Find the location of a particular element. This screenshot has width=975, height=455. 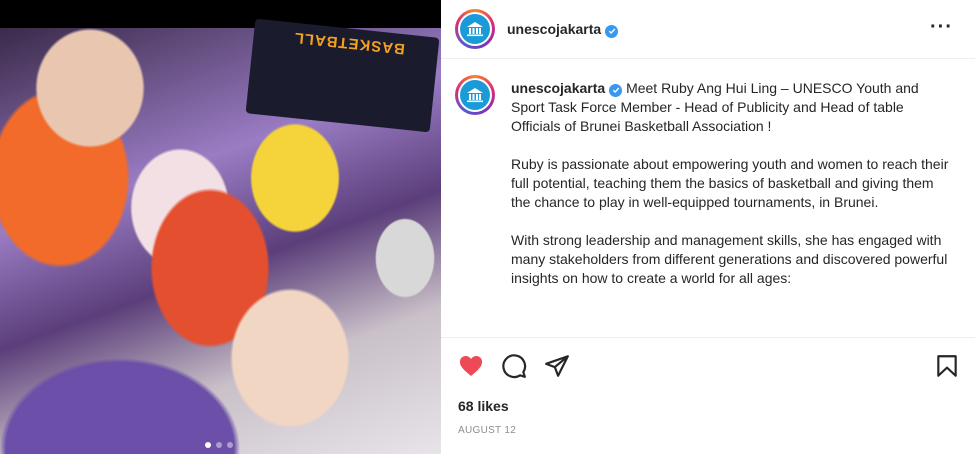

photo-banner: BASKETBALL is located at coordinates (342, 75).